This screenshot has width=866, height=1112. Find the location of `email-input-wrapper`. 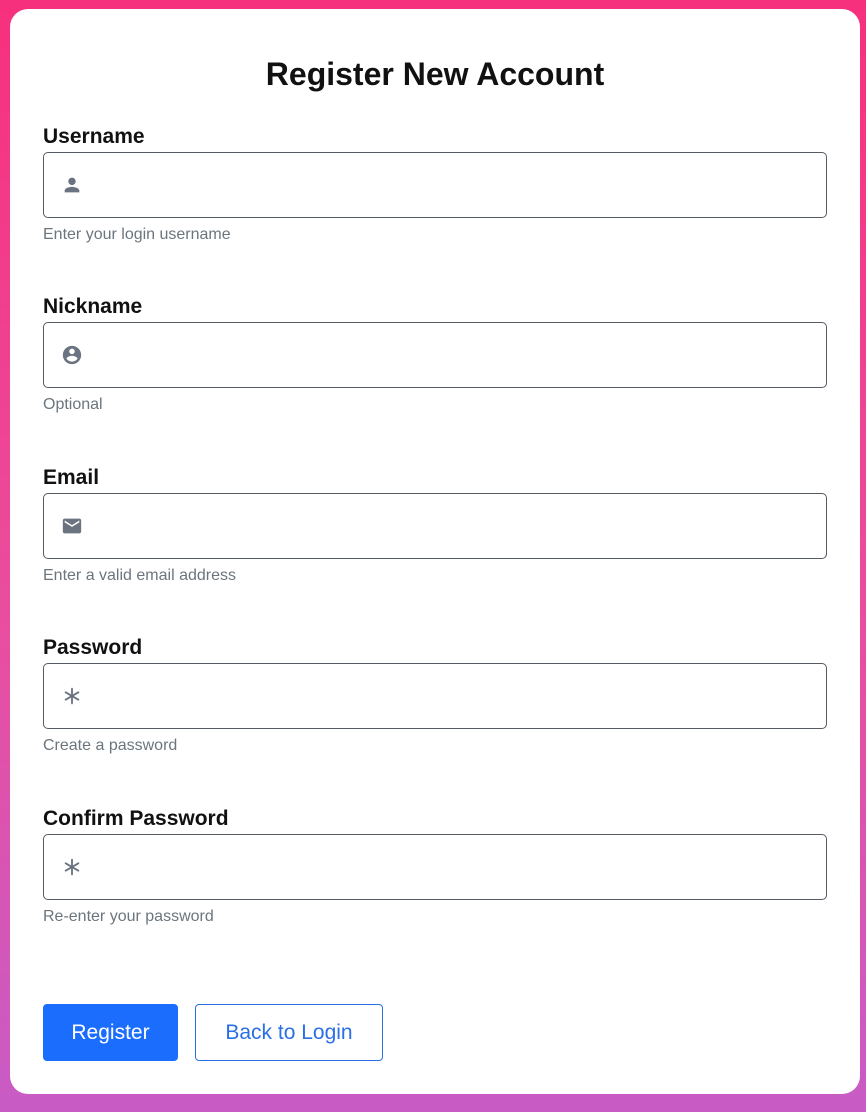

email-input-wrapper is located at coordinates (435, 526).